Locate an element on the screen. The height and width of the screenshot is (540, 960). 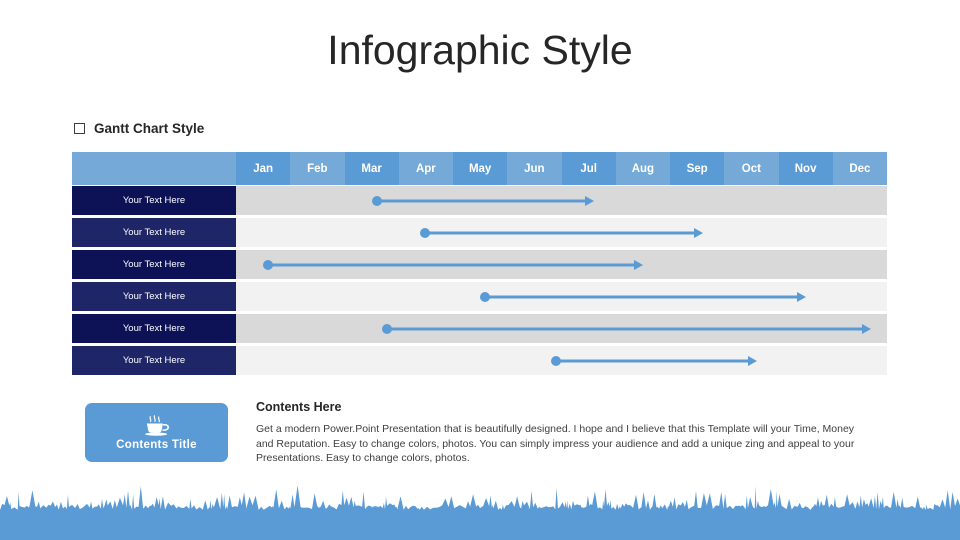
month-header-may: May is located at coordinates (480, 168).